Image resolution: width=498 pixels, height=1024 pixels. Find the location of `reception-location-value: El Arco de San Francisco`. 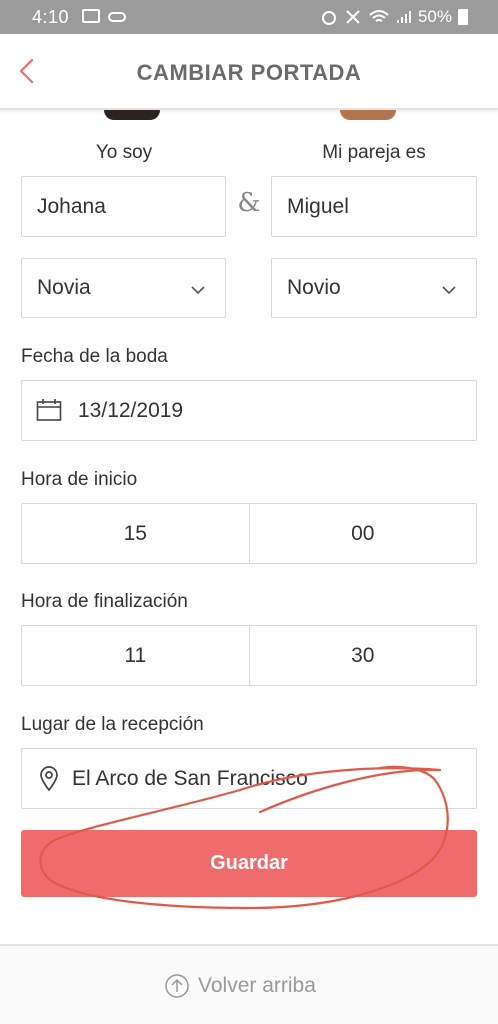

reception-location-value: El Arco de San Francisco is located at coordinates (190, 778).